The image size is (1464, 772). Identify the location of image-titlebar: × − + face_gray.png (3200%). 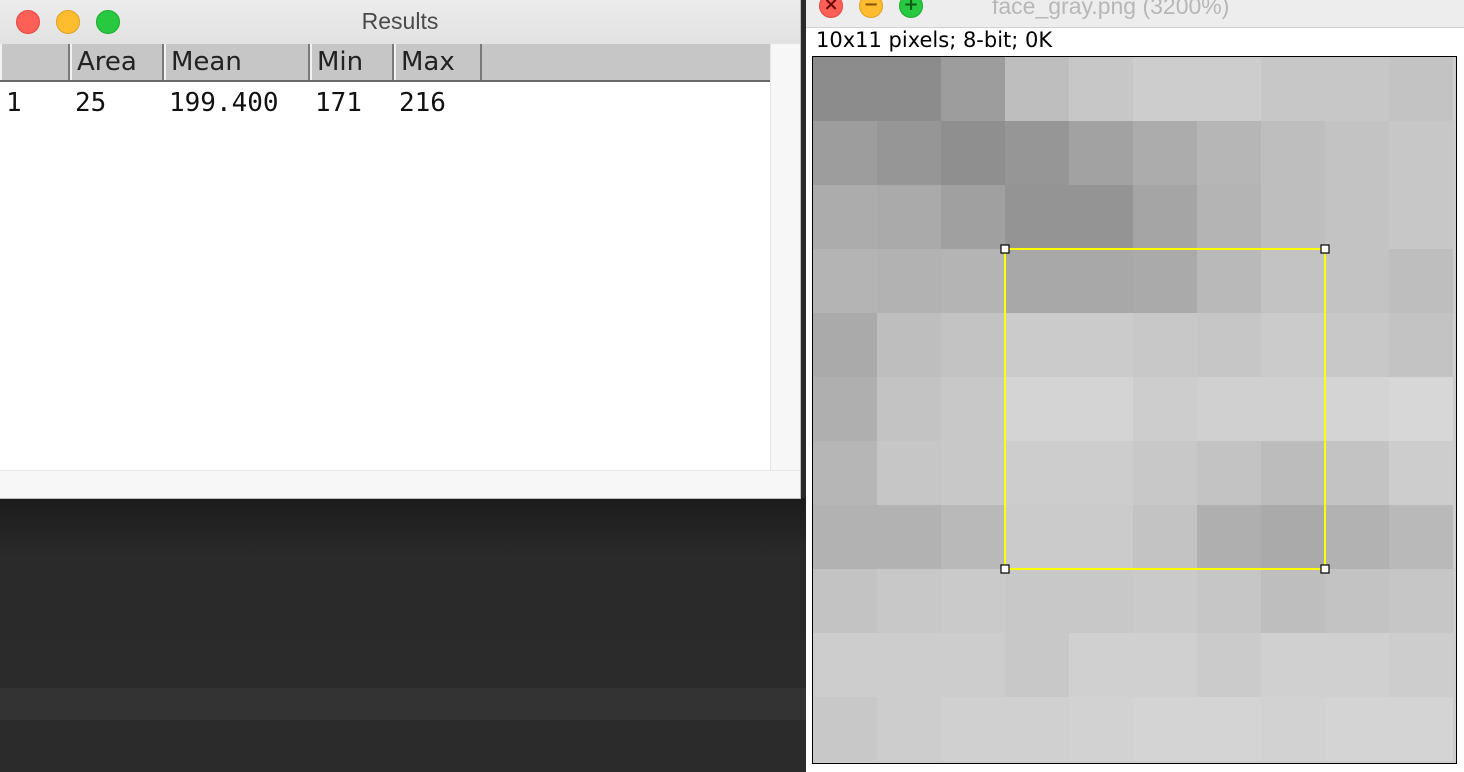
(1135, 14).